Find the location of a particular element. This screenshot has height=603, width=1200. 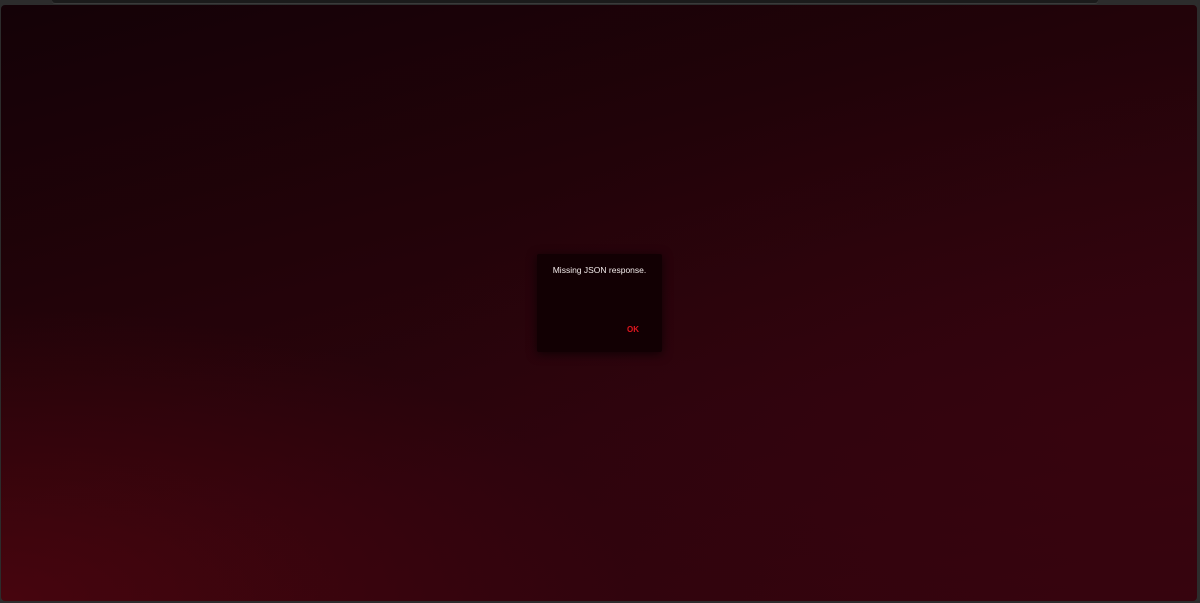

ok-button: OK is located at coordinates (633, 330).